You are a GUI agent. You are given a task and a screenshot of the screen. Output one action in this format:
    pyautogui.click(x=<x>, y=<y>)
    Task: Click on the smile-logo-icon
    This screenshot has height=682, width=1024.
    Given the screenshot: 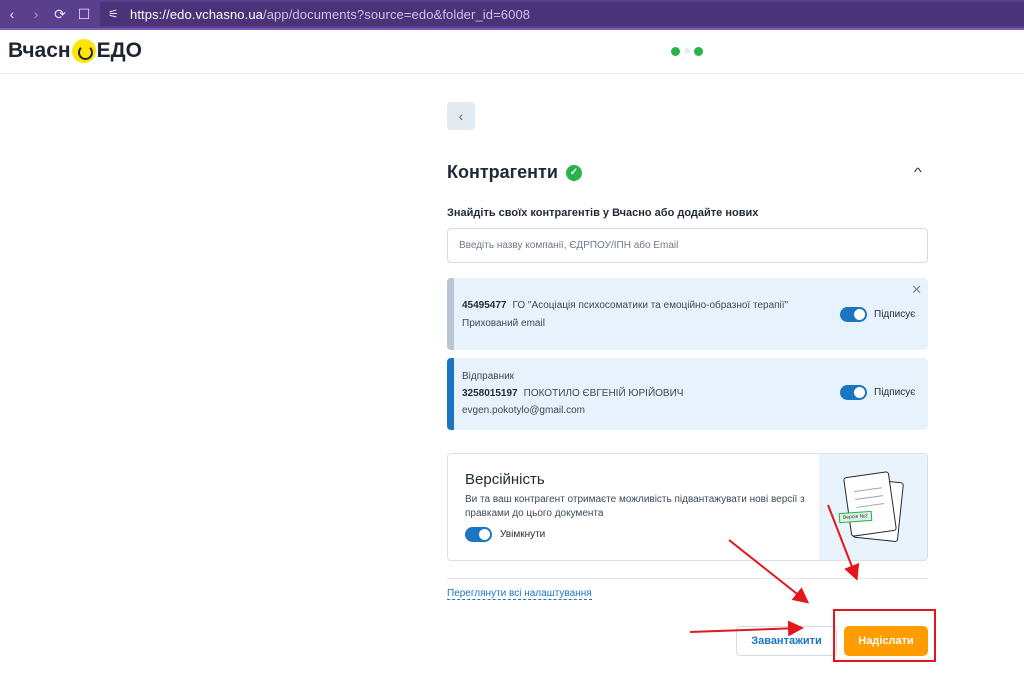 What is the action you would take?
    pyautogui.click(x=83, y=51)
    